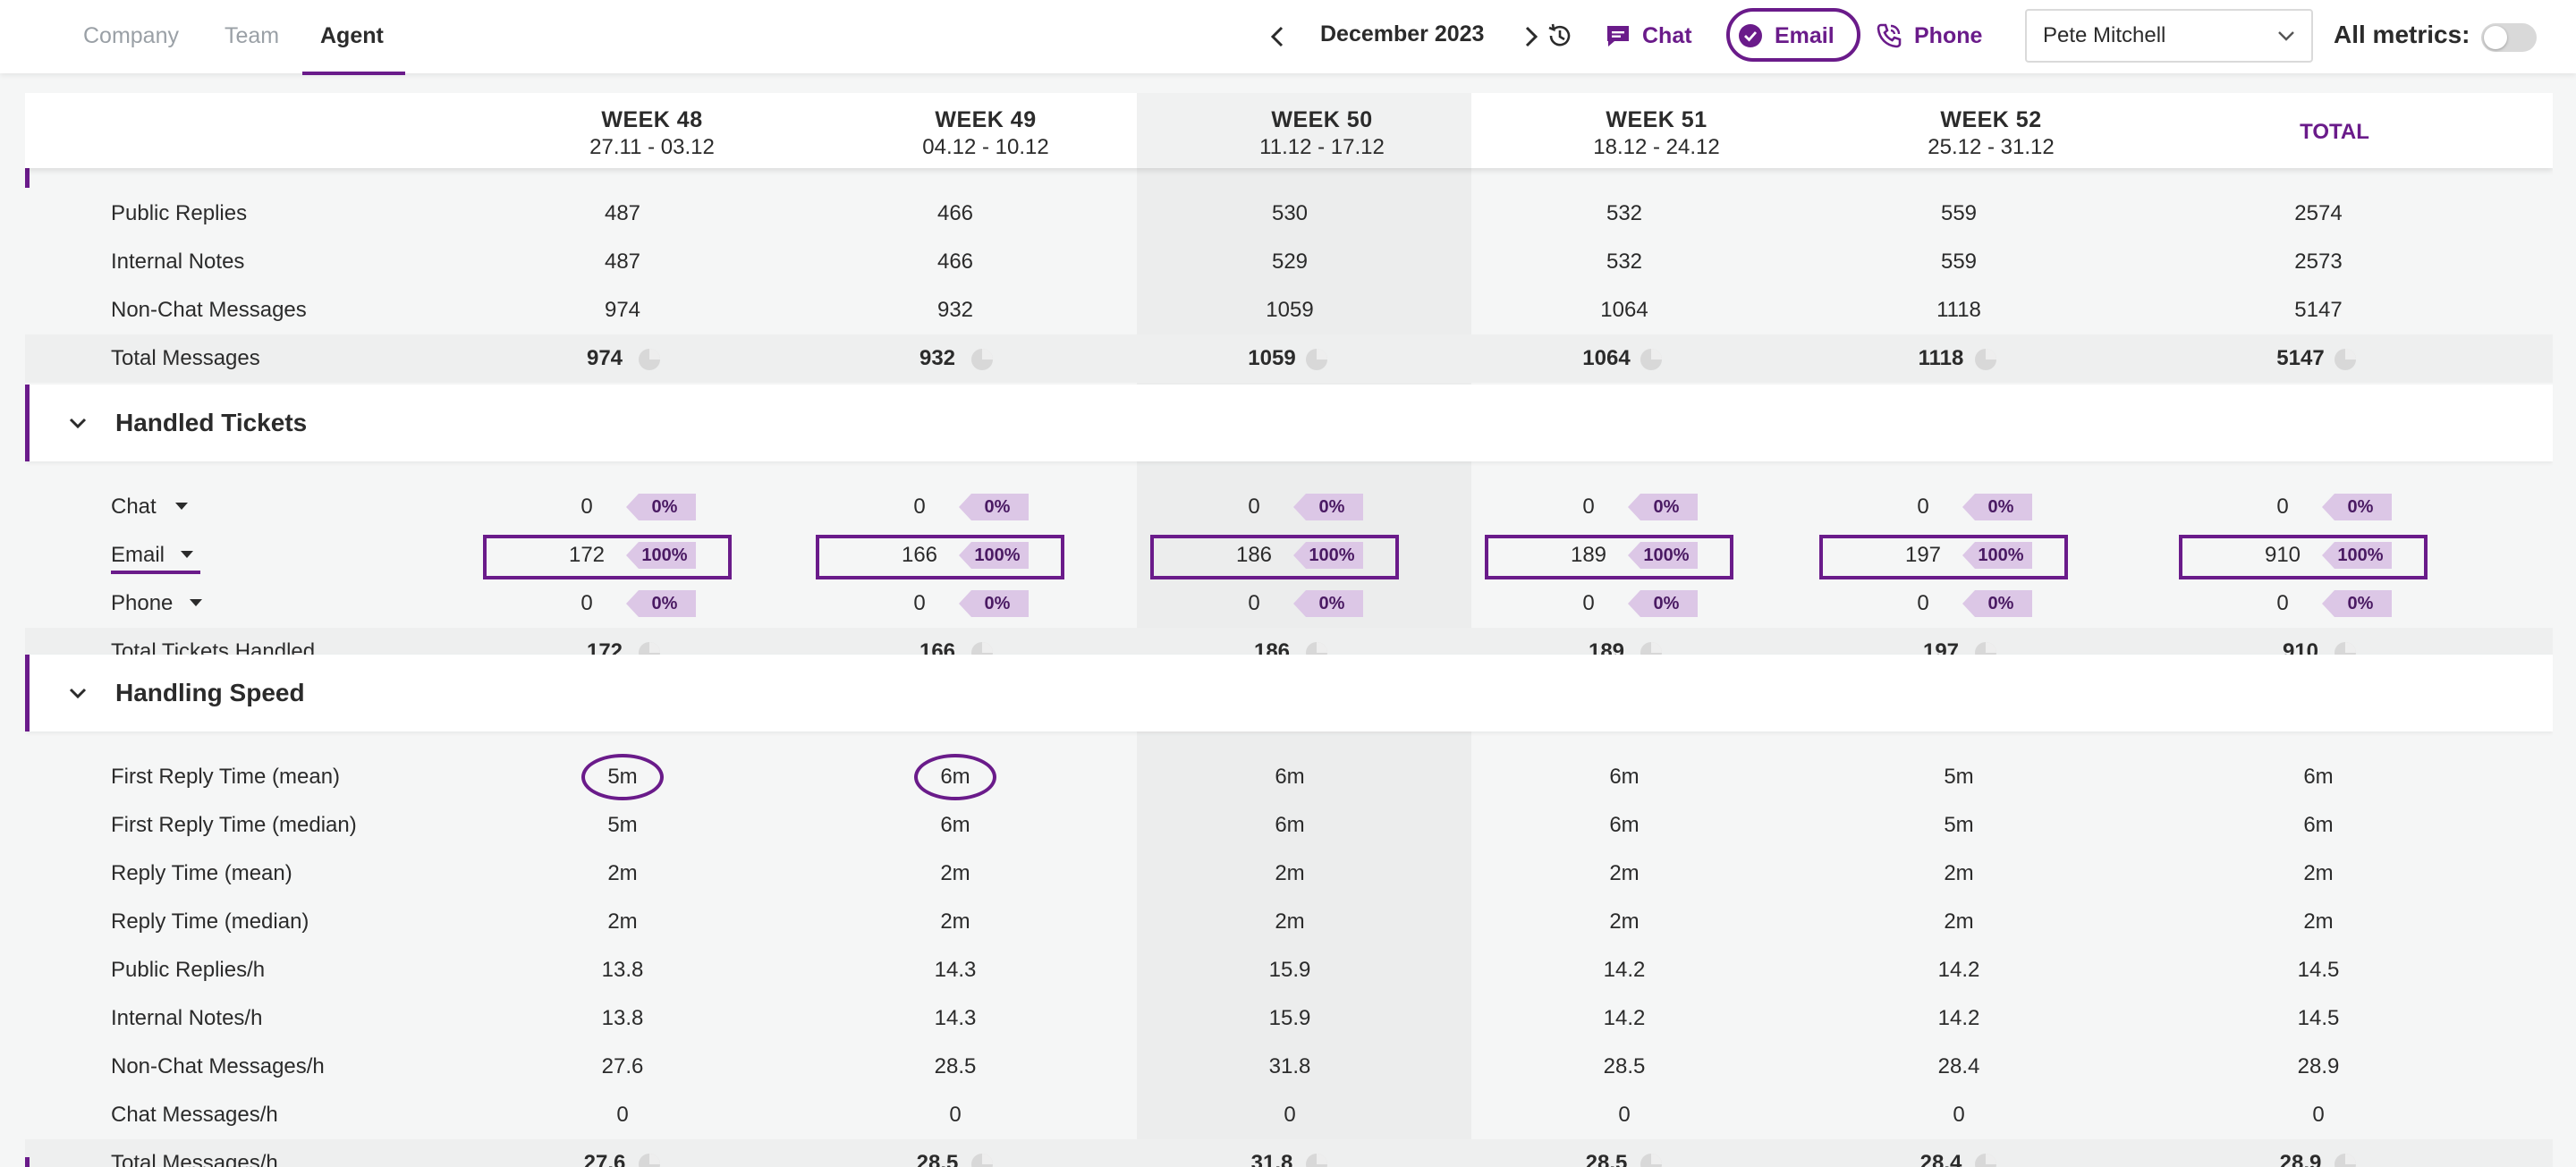 Image resolution: width=2576 pixels, height=1167 pixels. Describe the element at coordinates (1289, 1153) in the screenshot. I see `total-row: Total Messages/h 27.6 28.5 31.8 28.5 28.4 28.9` at that location.